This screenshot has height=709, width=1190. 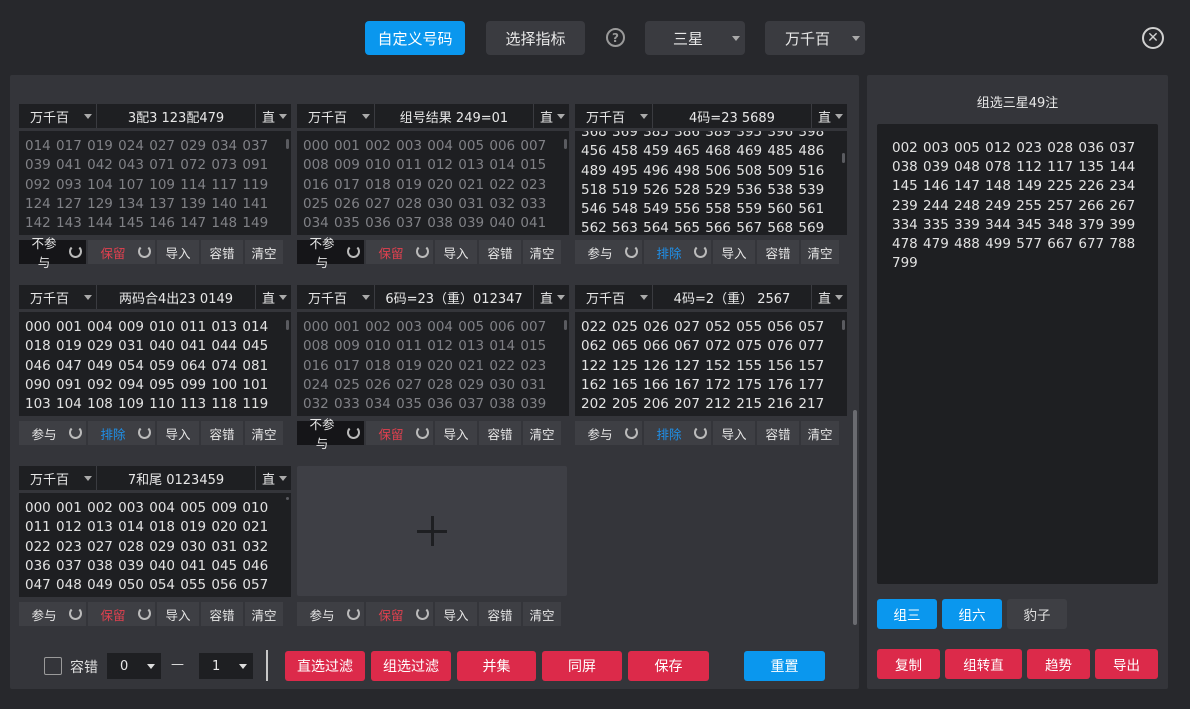 What do you see at coordinates (972, 614) in the screenshot?
I see `tab-group6: 组六` at bounding box center [972, 614].